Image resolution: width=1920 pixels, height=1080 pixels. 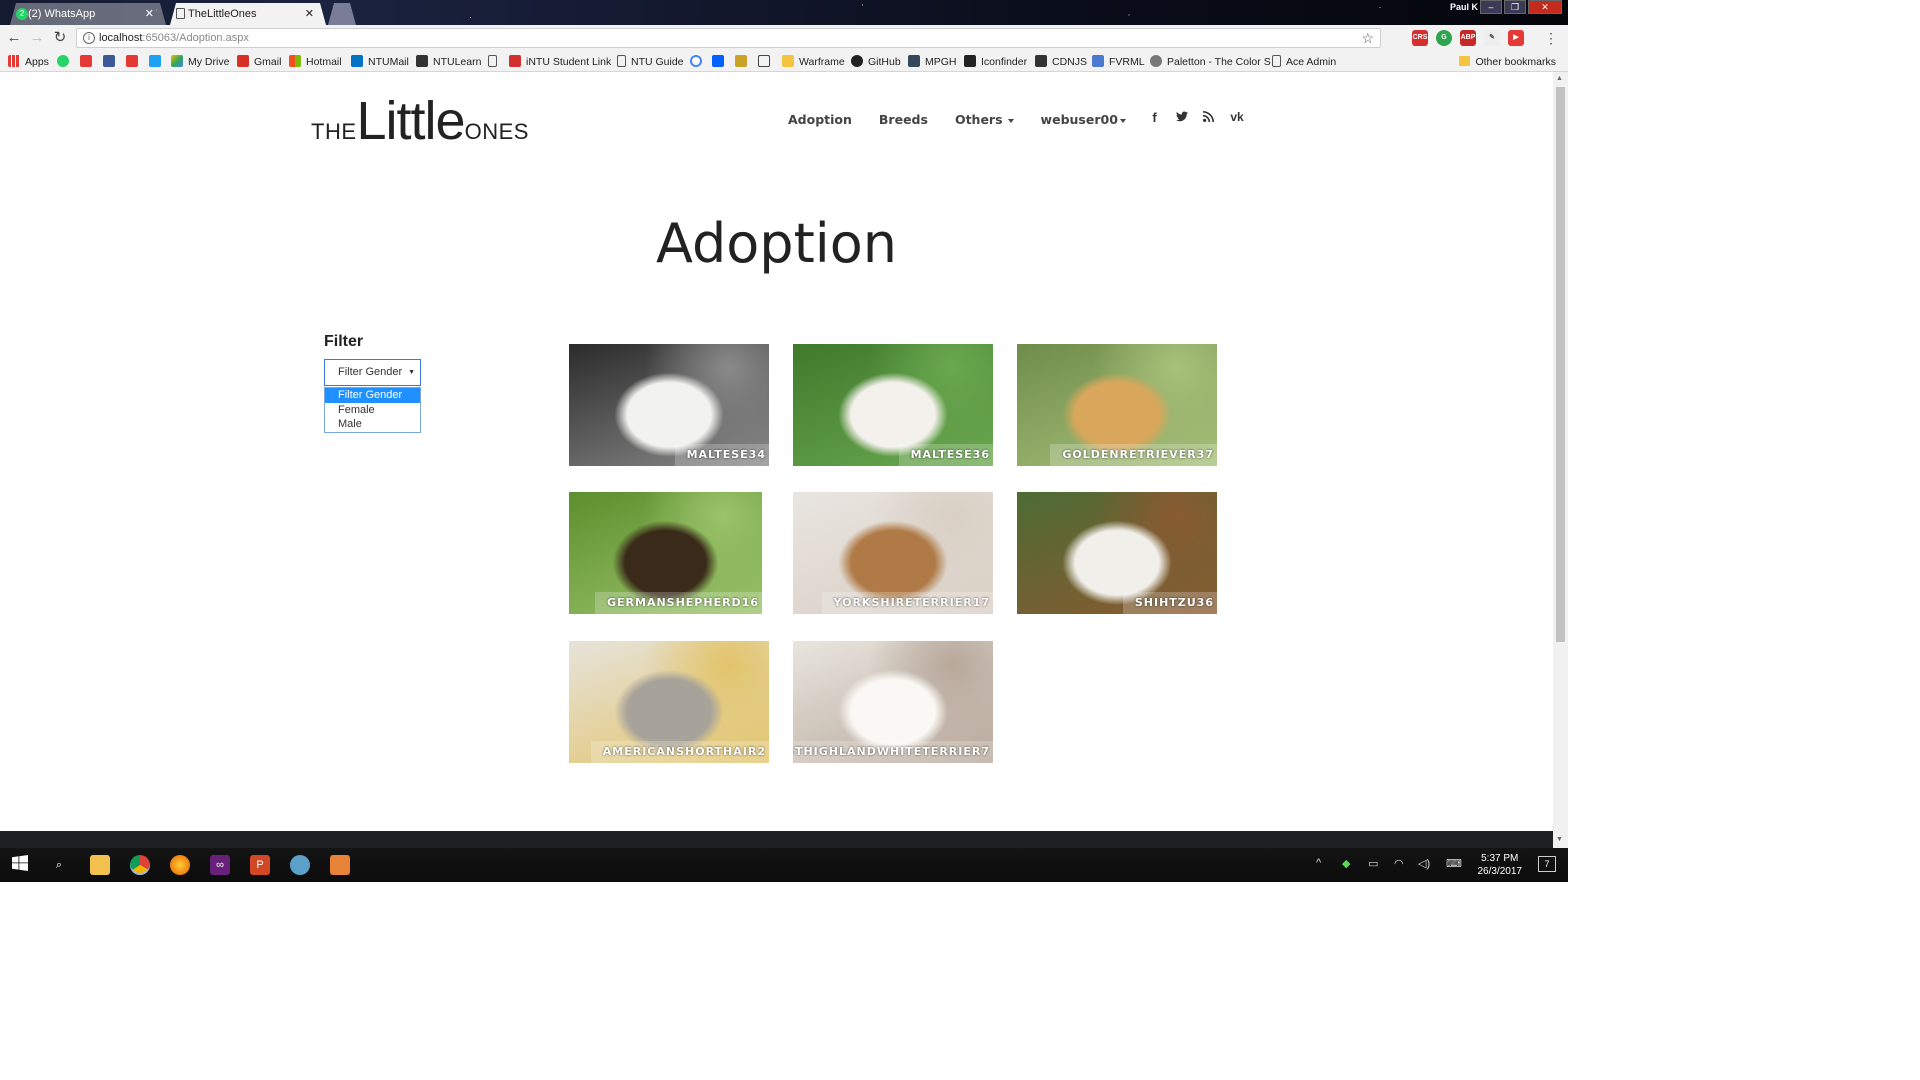 I want to click on bookmark-x, so click(x=88, y=62).